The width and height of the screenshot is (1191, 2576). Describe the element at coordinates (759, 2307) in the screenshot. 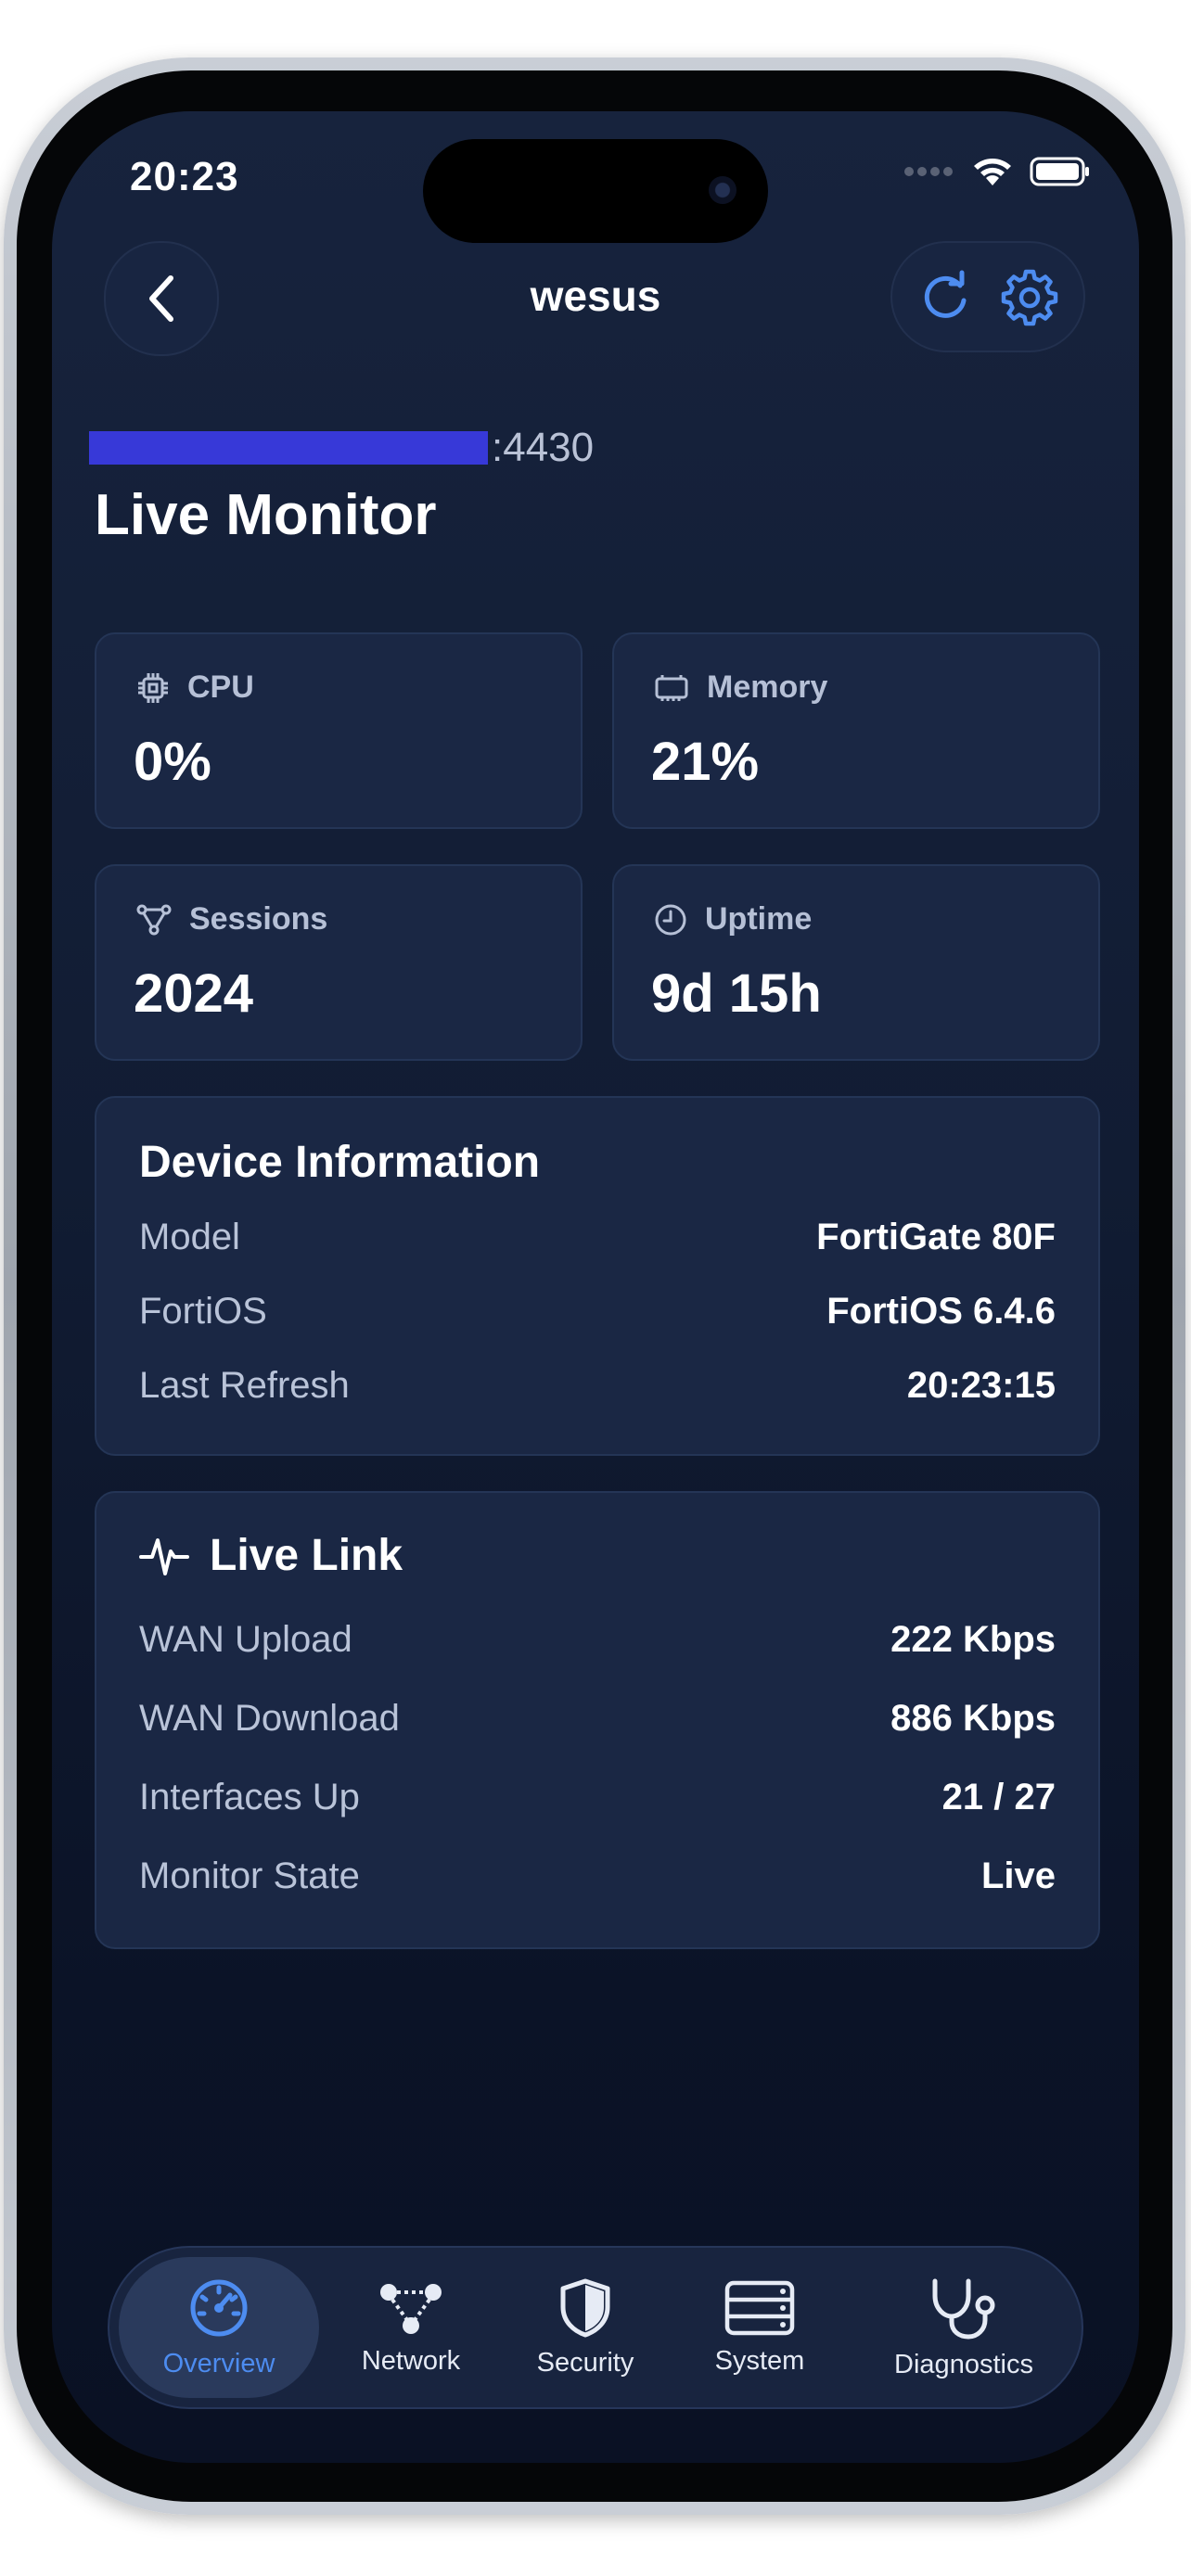

I see `server-icon` at that location.